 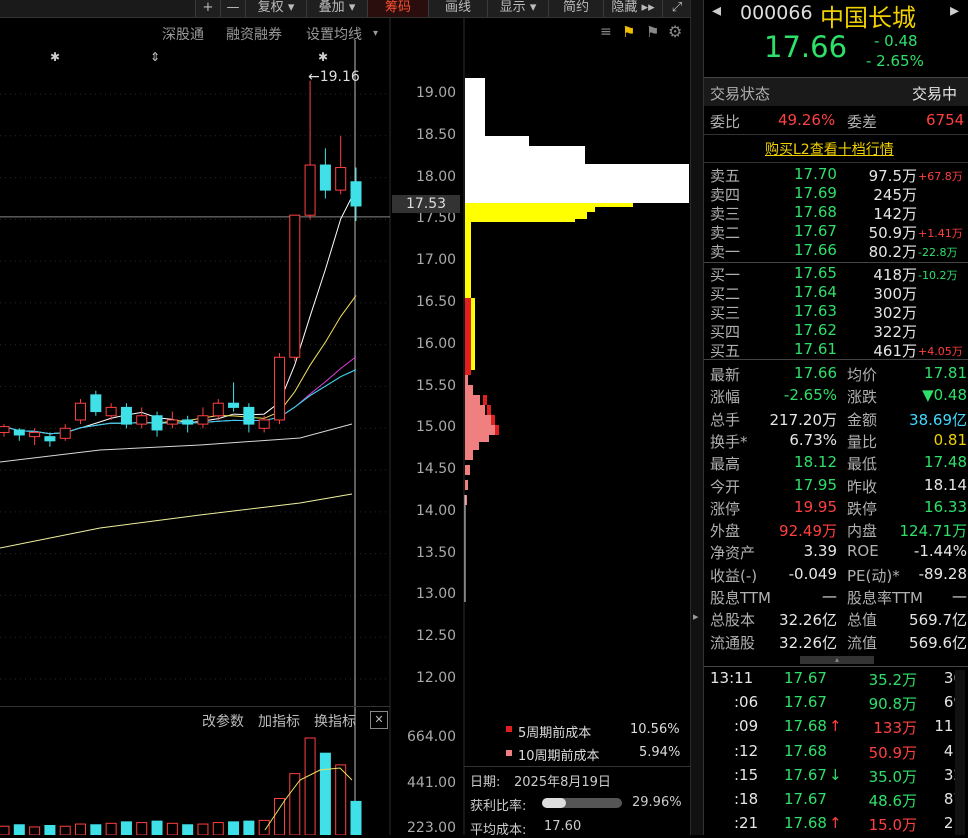 What do you see at coordinates (716, 10) in the screenshot?
I see `prev-stock-icon: ◂` at bounding box center [716, 10].